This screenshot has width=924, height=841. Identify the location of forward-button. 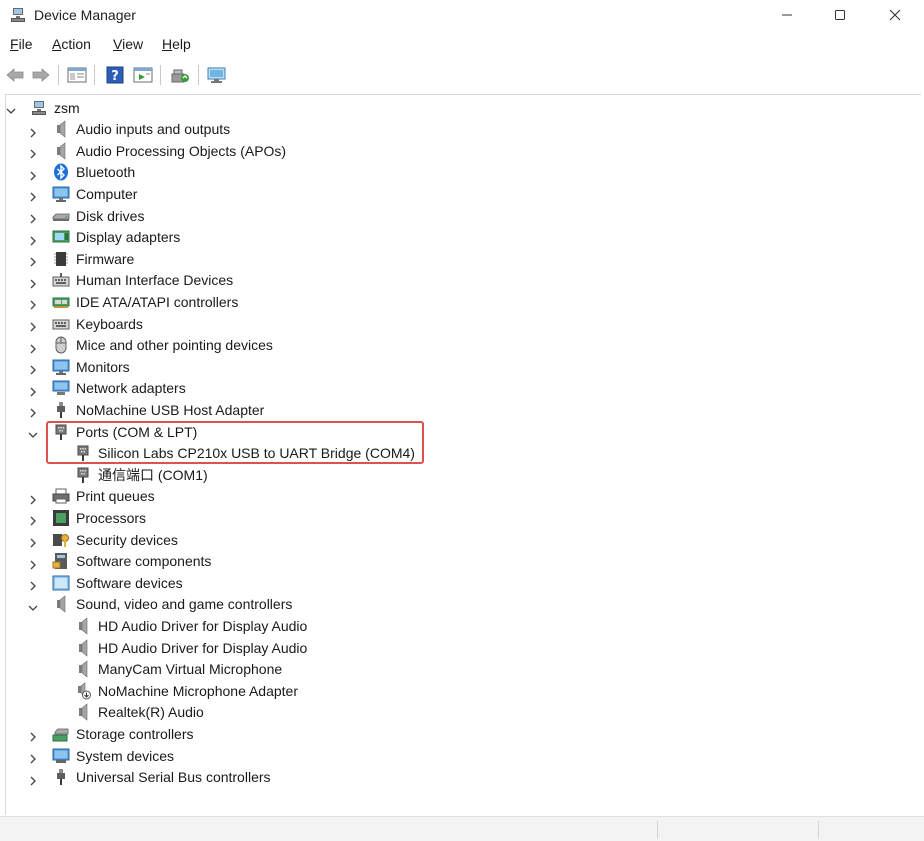
(41, 75).